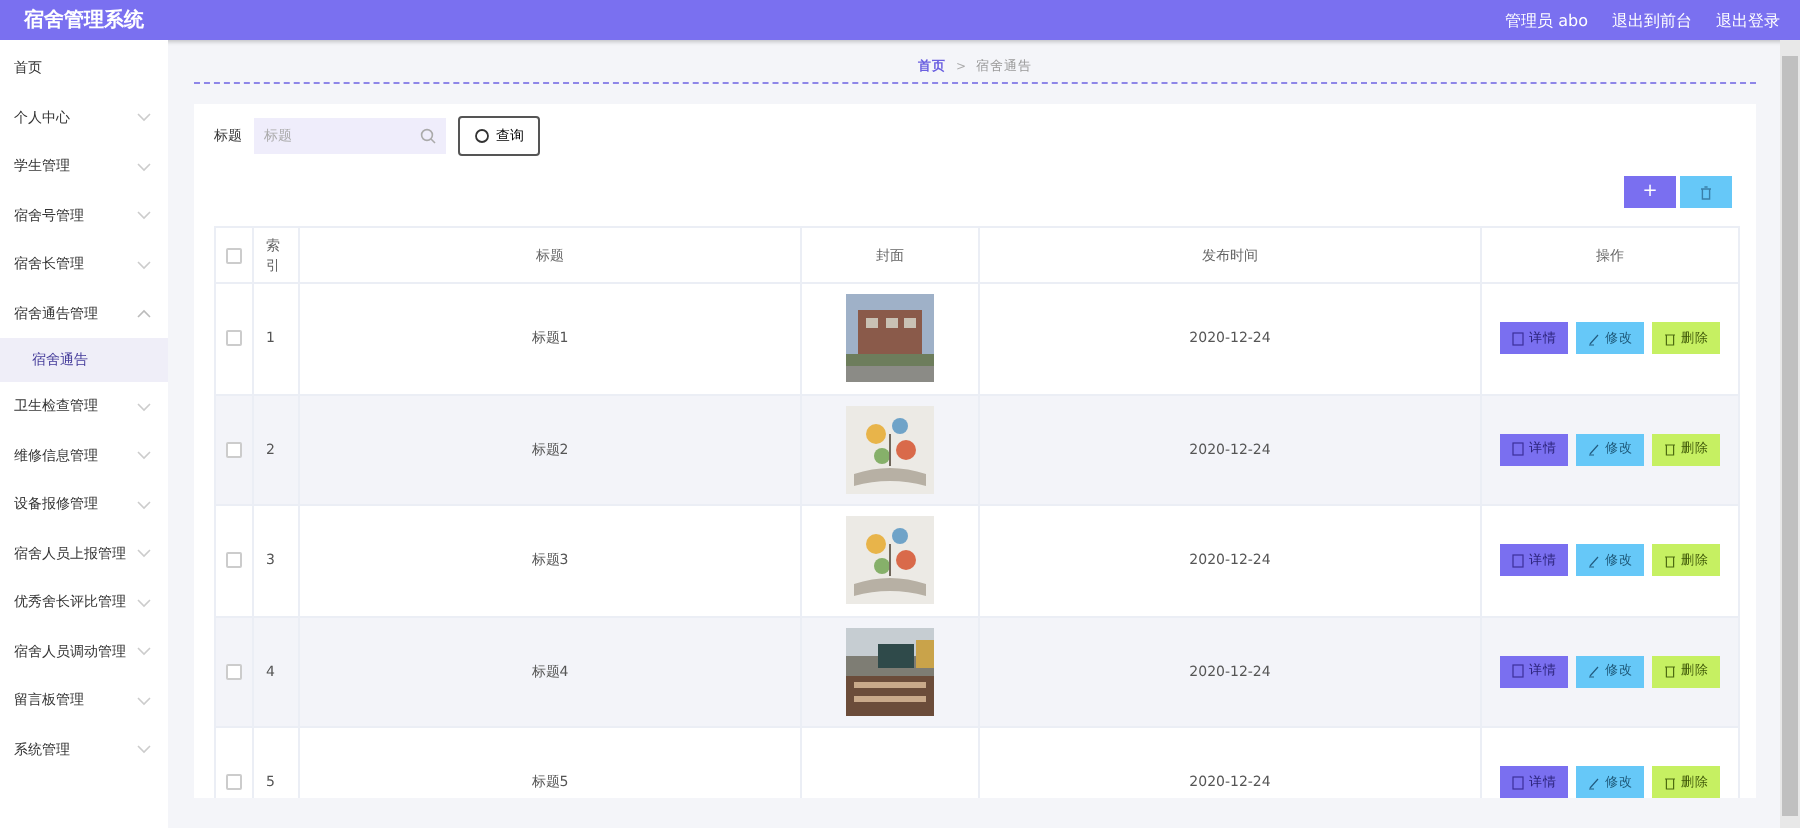  I want to click on scrollbar, so click(1790, 434).